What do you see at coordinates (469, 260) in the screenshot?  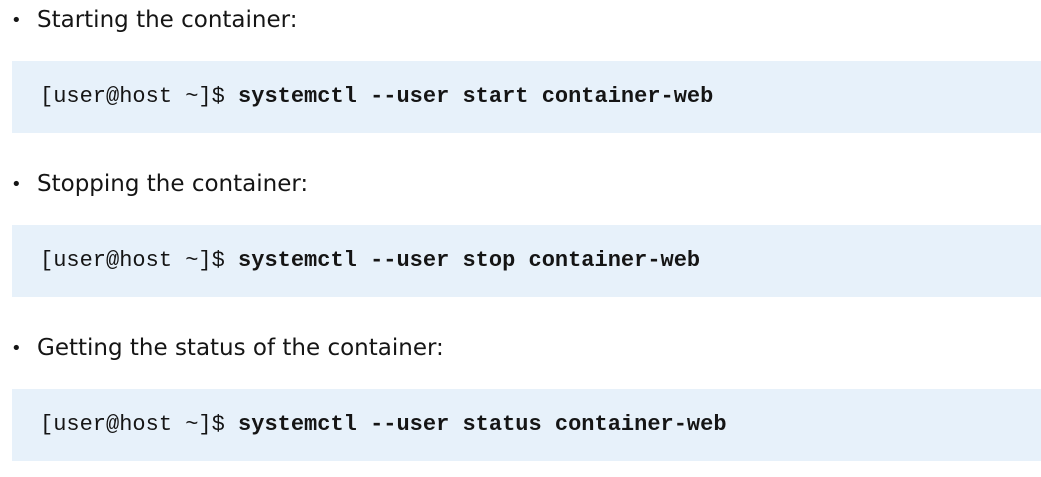 I see `shell-command: systemctl --user stop container-web` at bounding box center [469, 260].